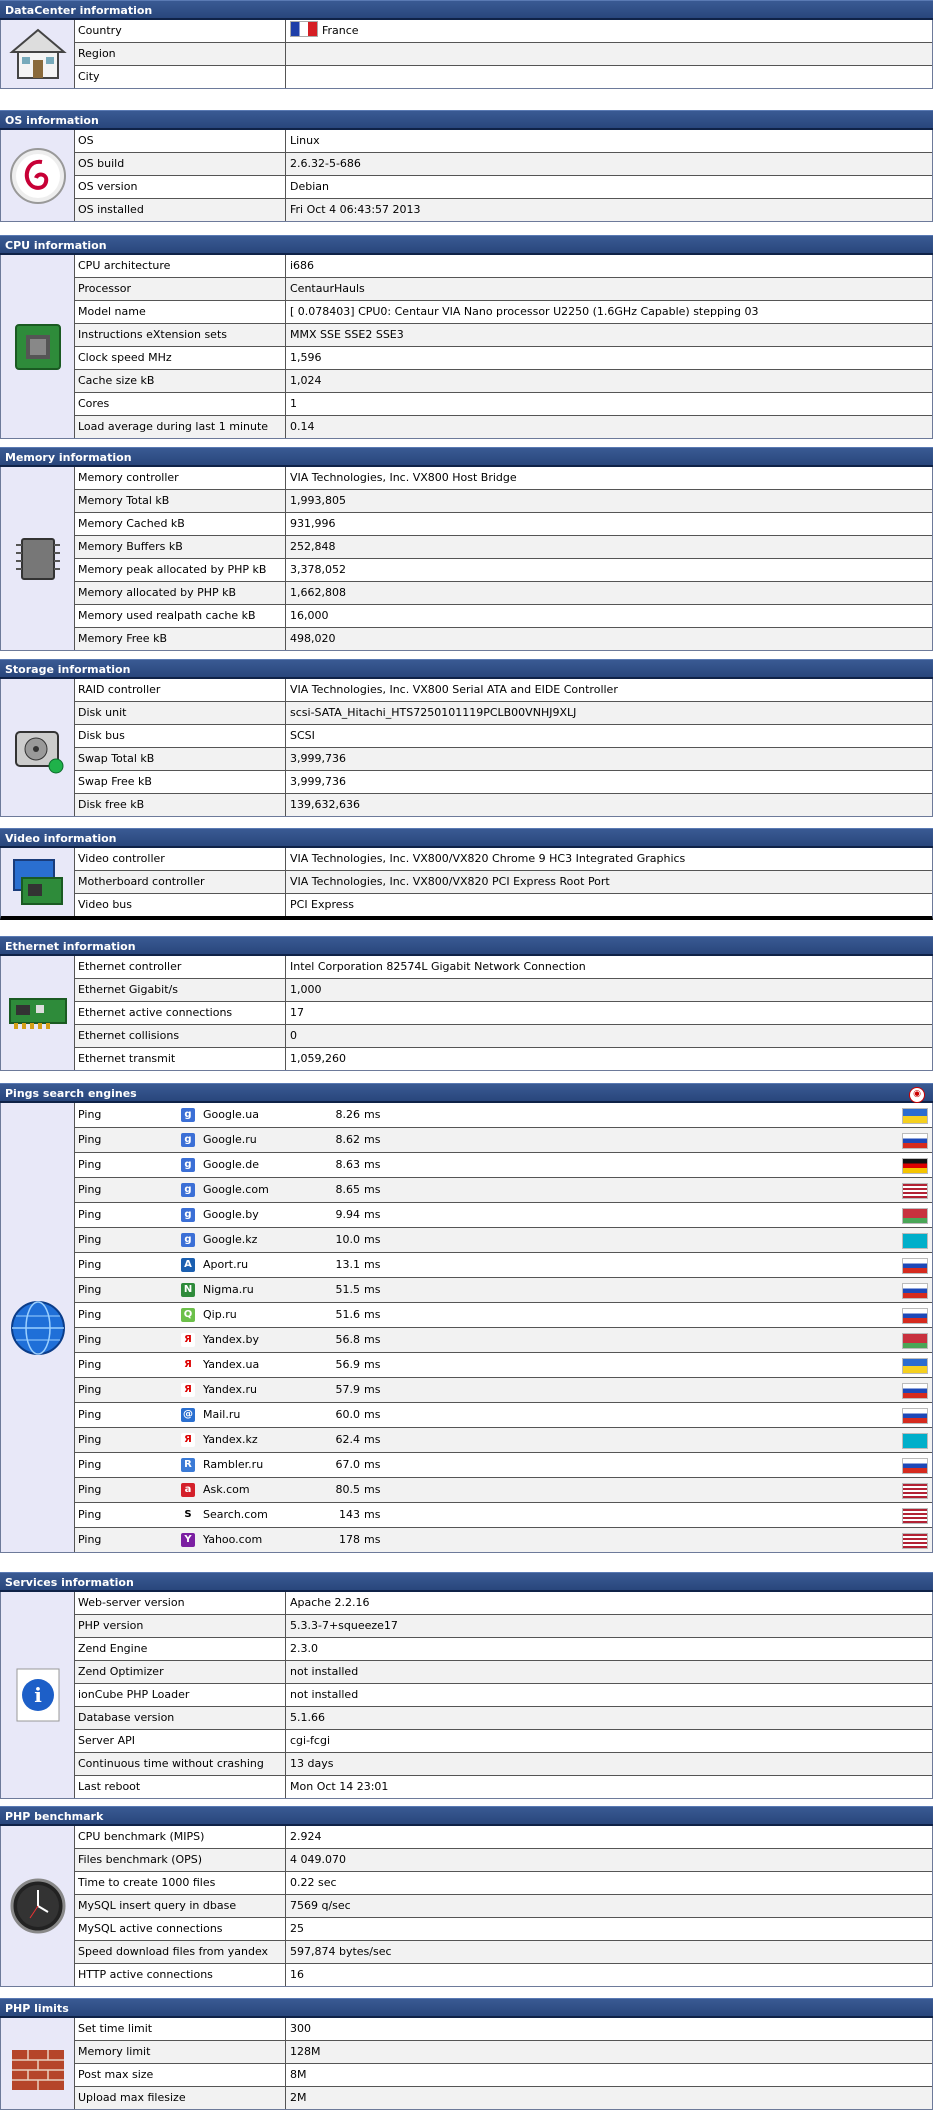  Describe the element at coordinates (231, 1115) in the screenshot. I see `engine-name: Google.ua` at that location.